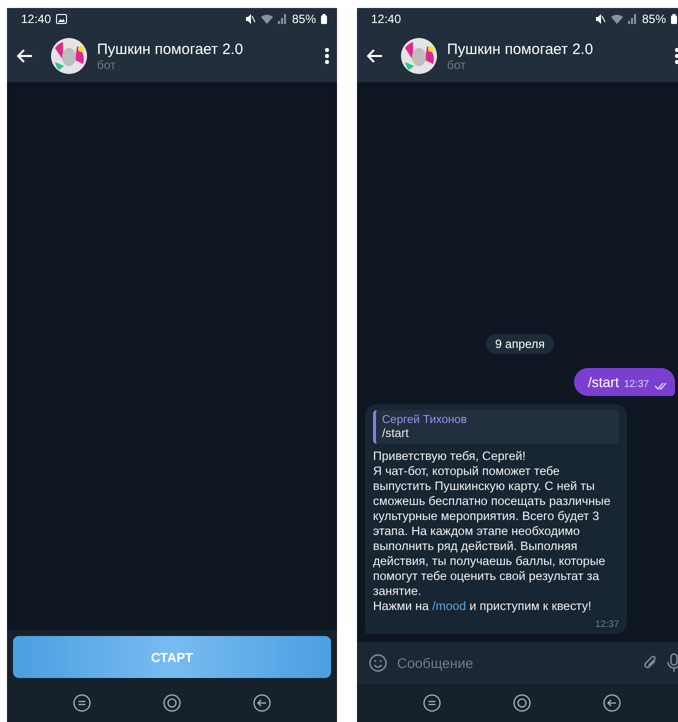  I want to click on reply-author: Сергей Тихонов, so click(425, 420).